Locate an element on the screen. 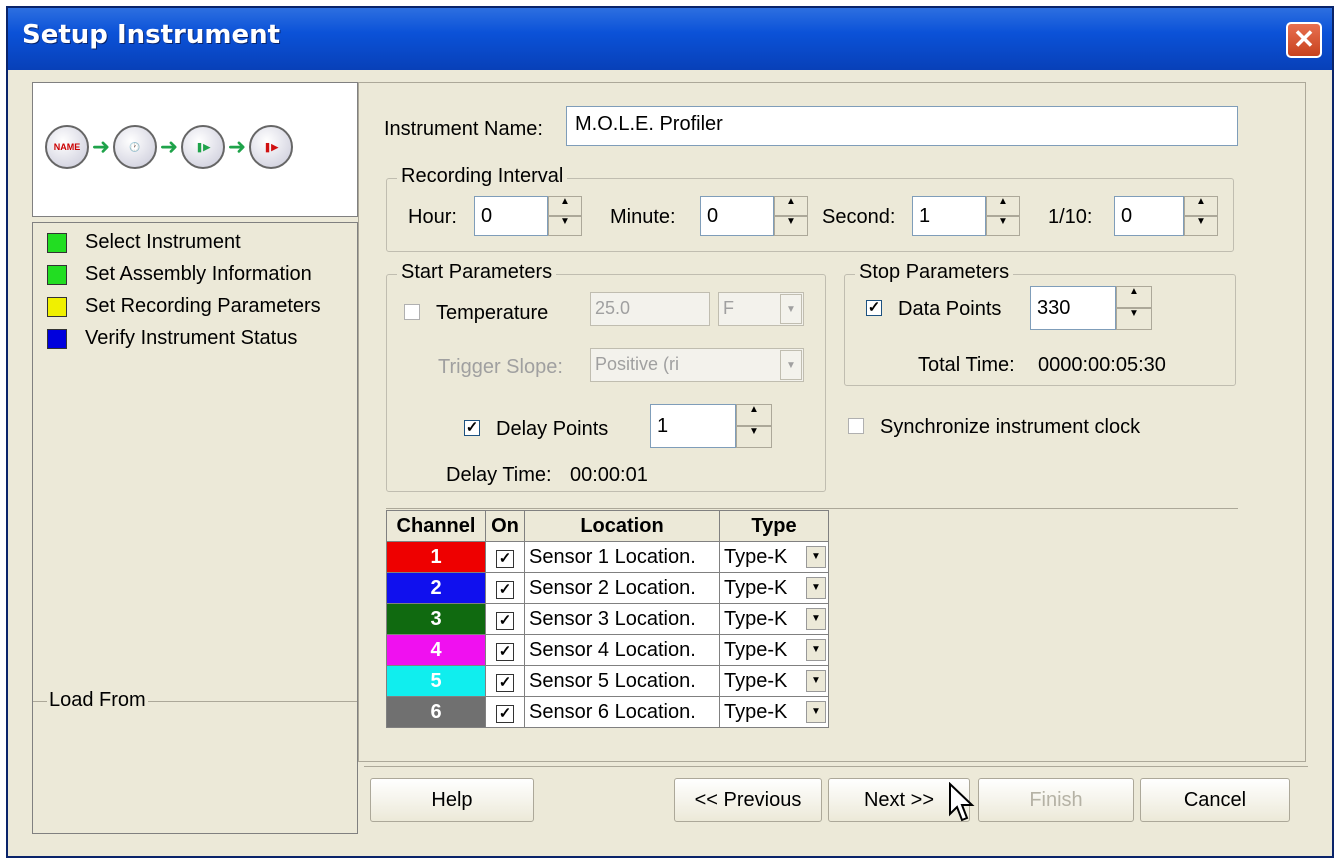  table-row: 1 ✓ Sensor 1 Location. Type-K ▼ is located at coordinates (607, 557).